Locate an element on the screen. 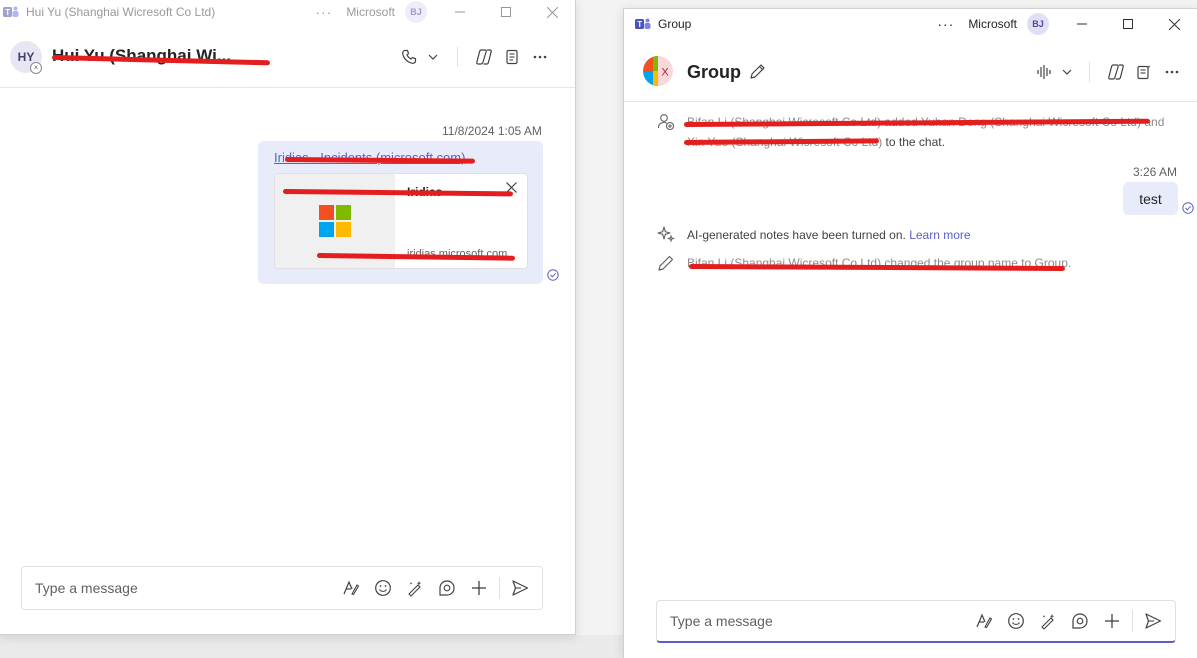  ai-notes-text: AI-generated notes have been turned on. is located at coordinates (796, 235).